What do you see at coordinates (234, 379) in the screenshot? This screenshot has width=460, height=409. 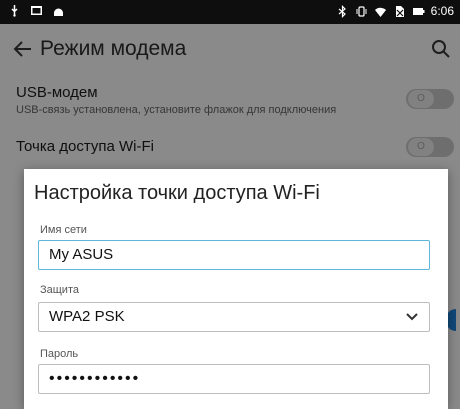 I see `password-input: ••••••••••••` at bounding box center [234, 379].